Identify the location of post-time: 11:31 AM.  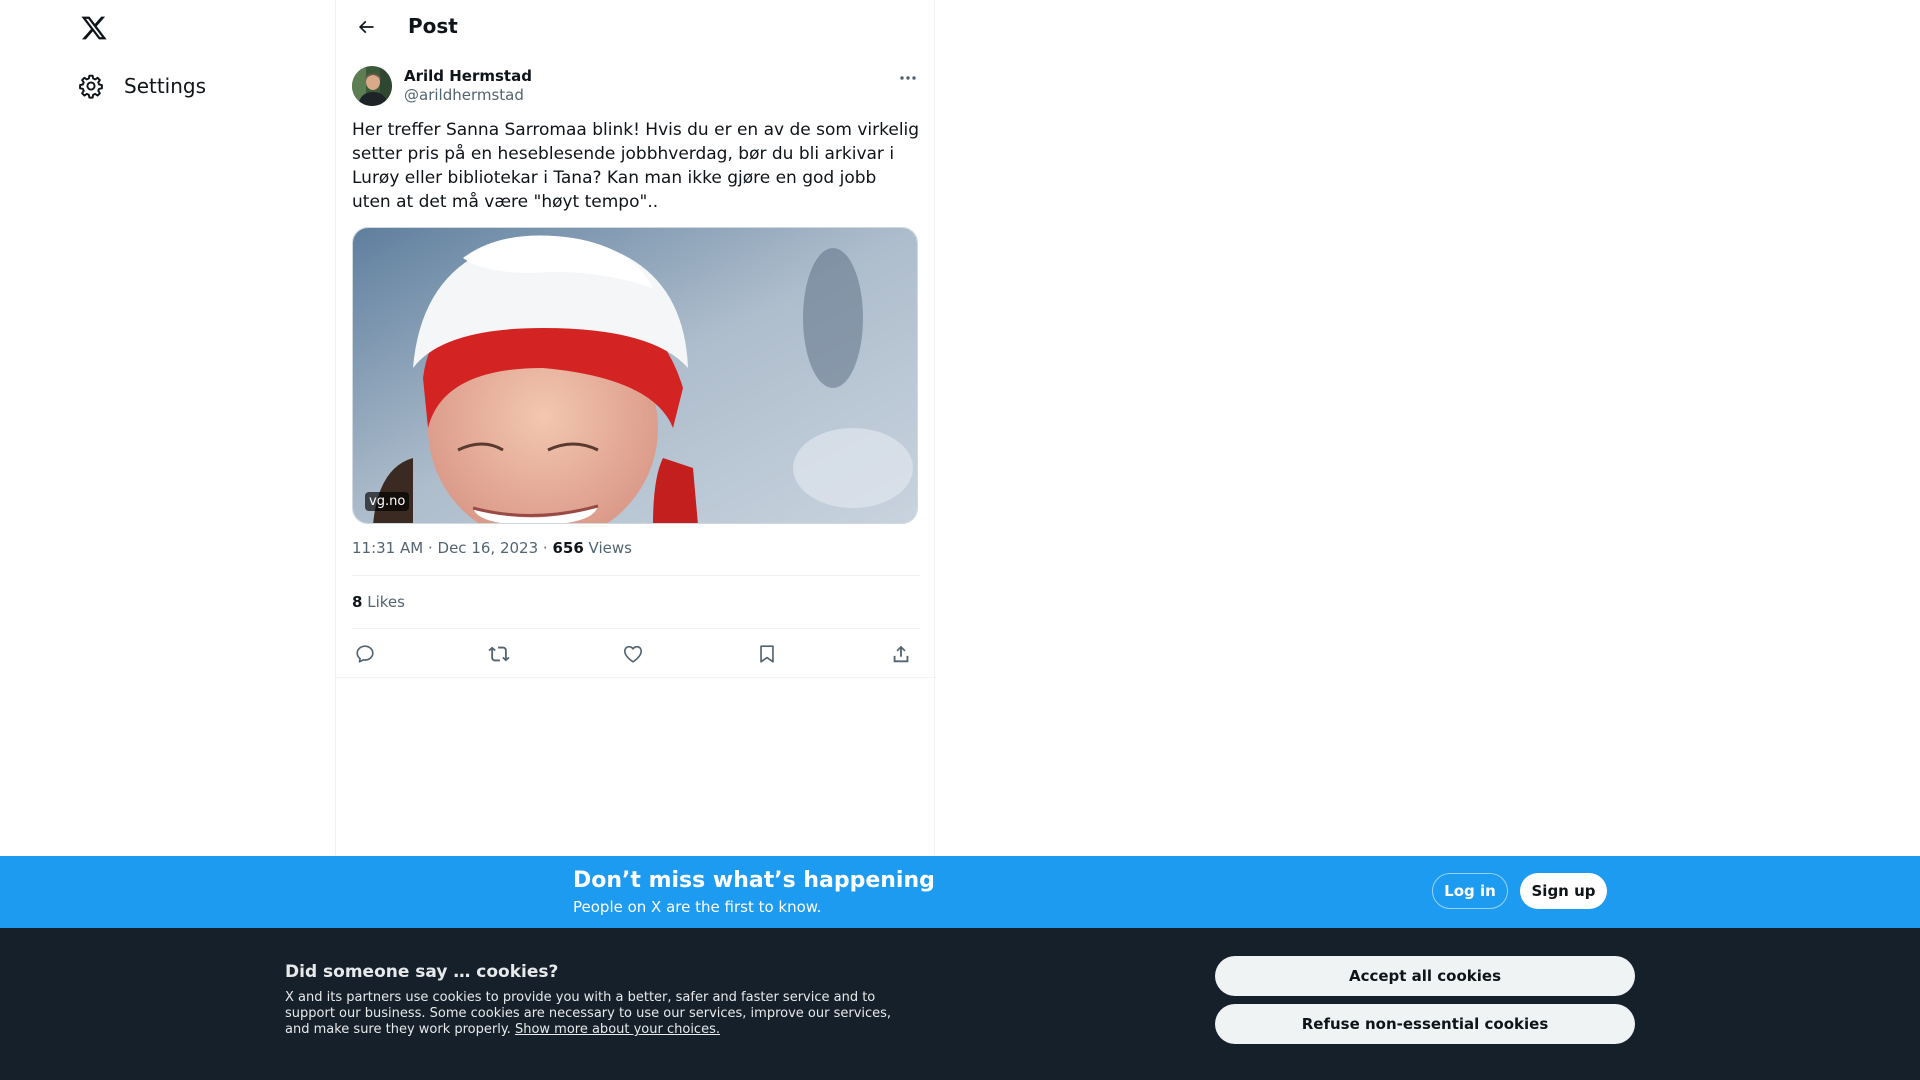
(387, 548).